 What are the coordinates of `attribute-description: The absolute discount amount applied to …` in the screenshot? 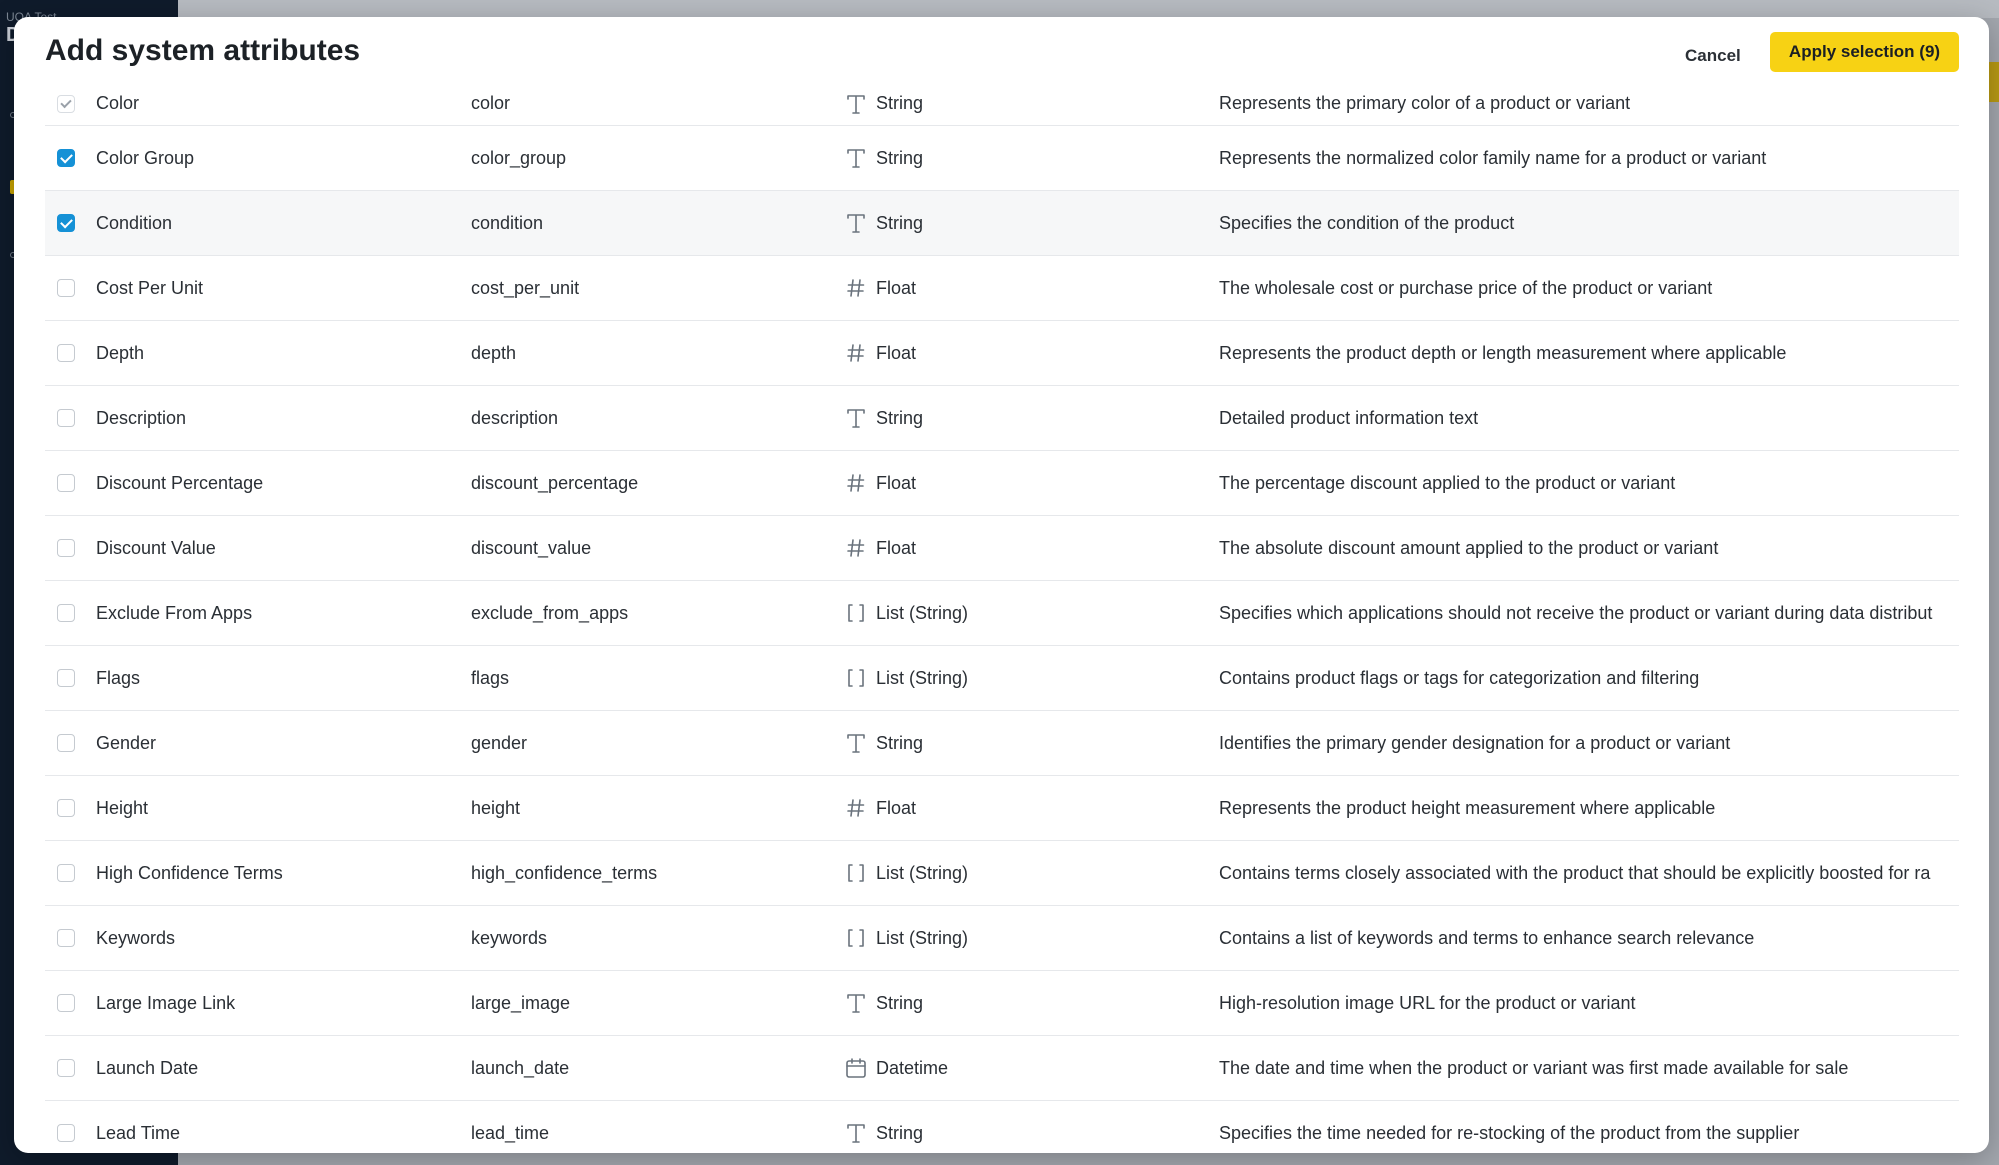 It's located at (1469, 547).